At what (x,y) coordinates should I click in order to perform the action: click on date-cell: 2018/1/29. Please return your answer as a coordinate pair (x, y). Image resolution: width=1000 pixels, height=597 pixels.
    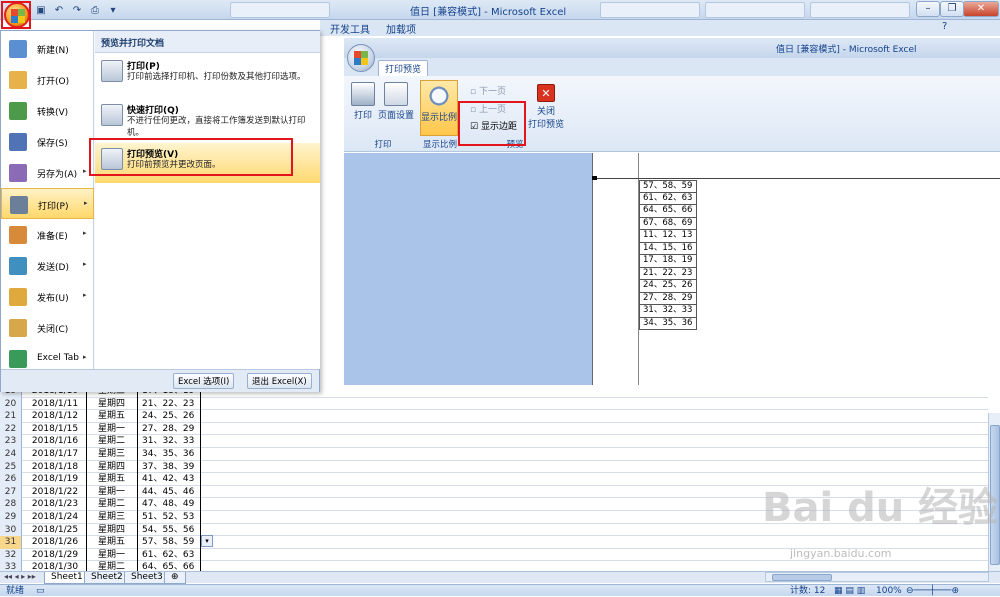
    Looking at the image, I should click on (54, 555).